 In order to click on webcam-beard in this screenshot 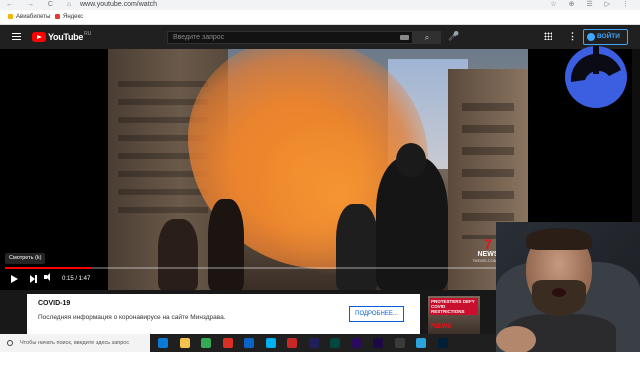, I will do `click(559, 298)`.